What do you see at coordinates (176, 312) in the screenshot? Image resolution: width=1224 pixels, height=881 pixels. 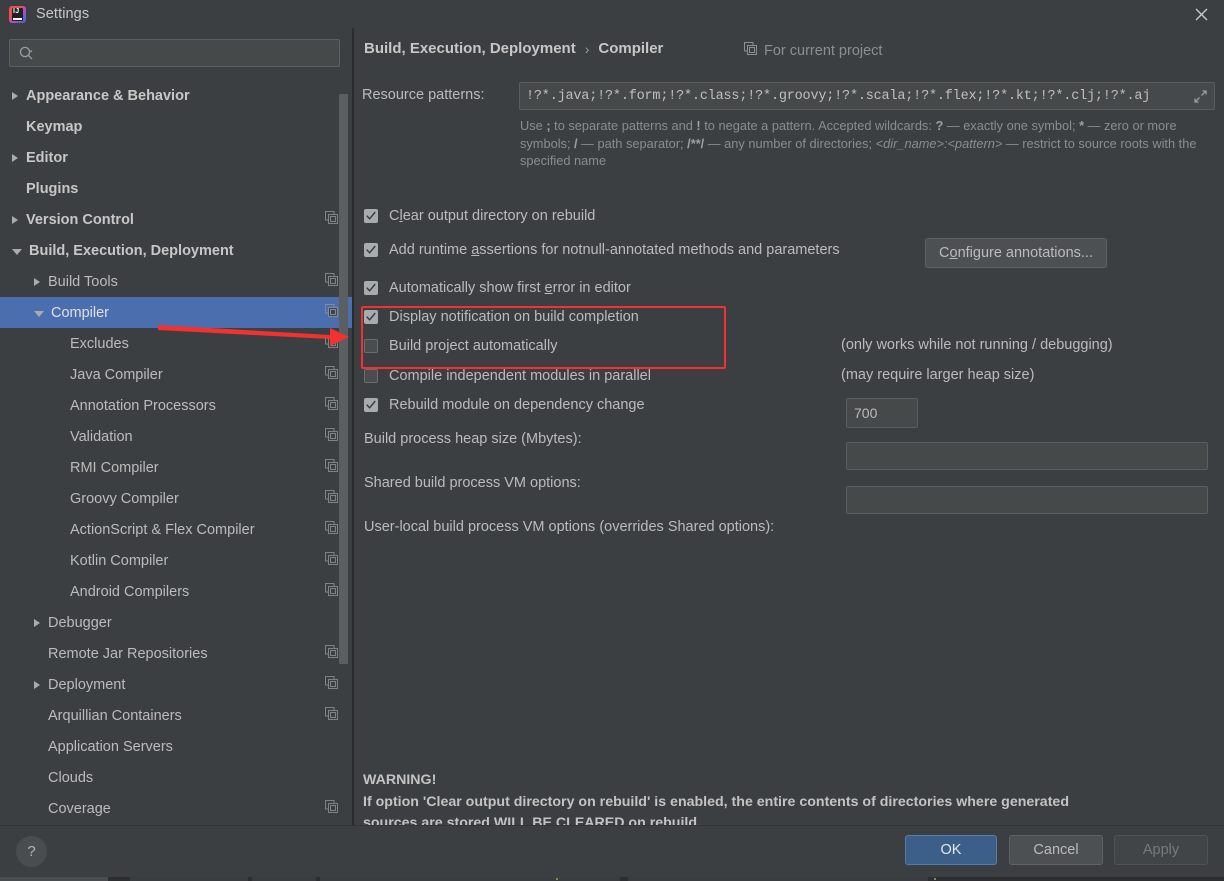 I see `sidebar-item-compiler: Compiler` at bounding box center [176, 312].